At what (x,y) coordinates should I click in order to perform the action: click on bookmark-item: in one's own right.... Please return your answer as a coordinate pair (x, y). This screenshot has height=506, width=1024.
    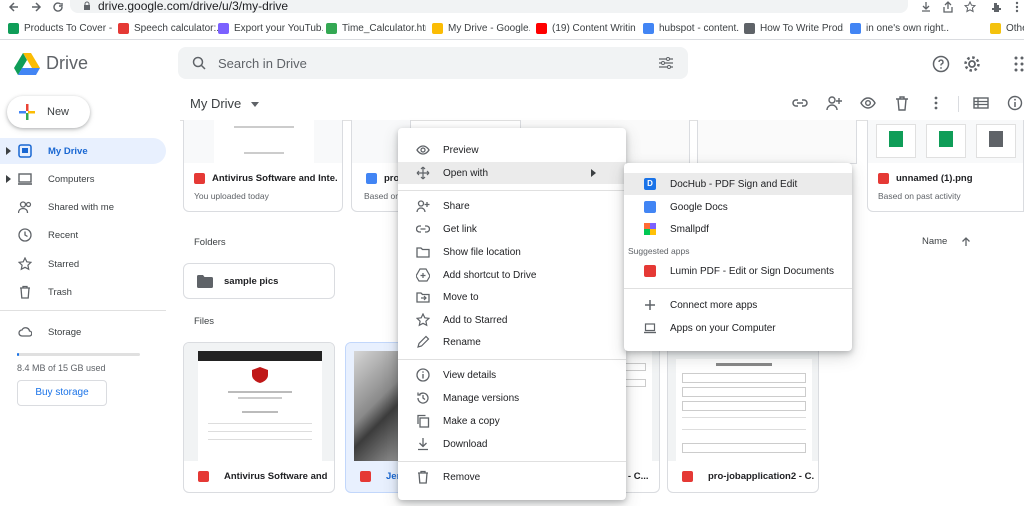
    Looking at the image, I should click on (900, 28).